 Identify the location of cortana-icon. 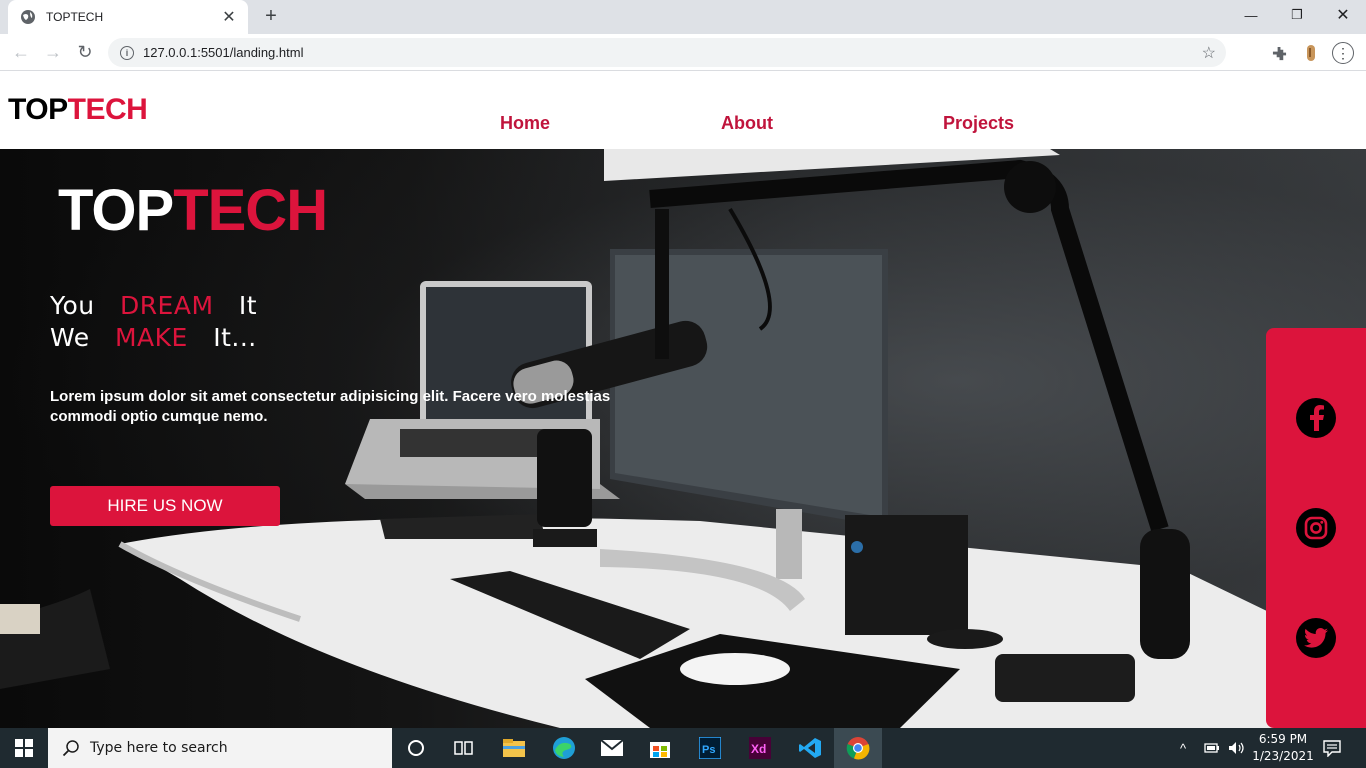
(416, 748).